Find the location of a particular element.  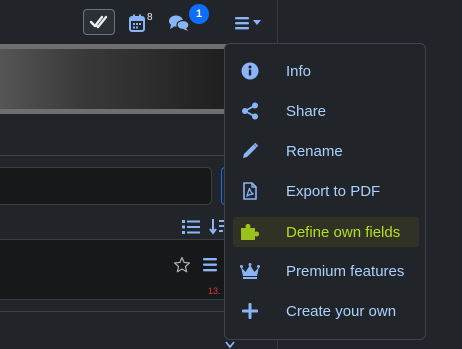

double-check-icon is located at coordinates (98, 22).